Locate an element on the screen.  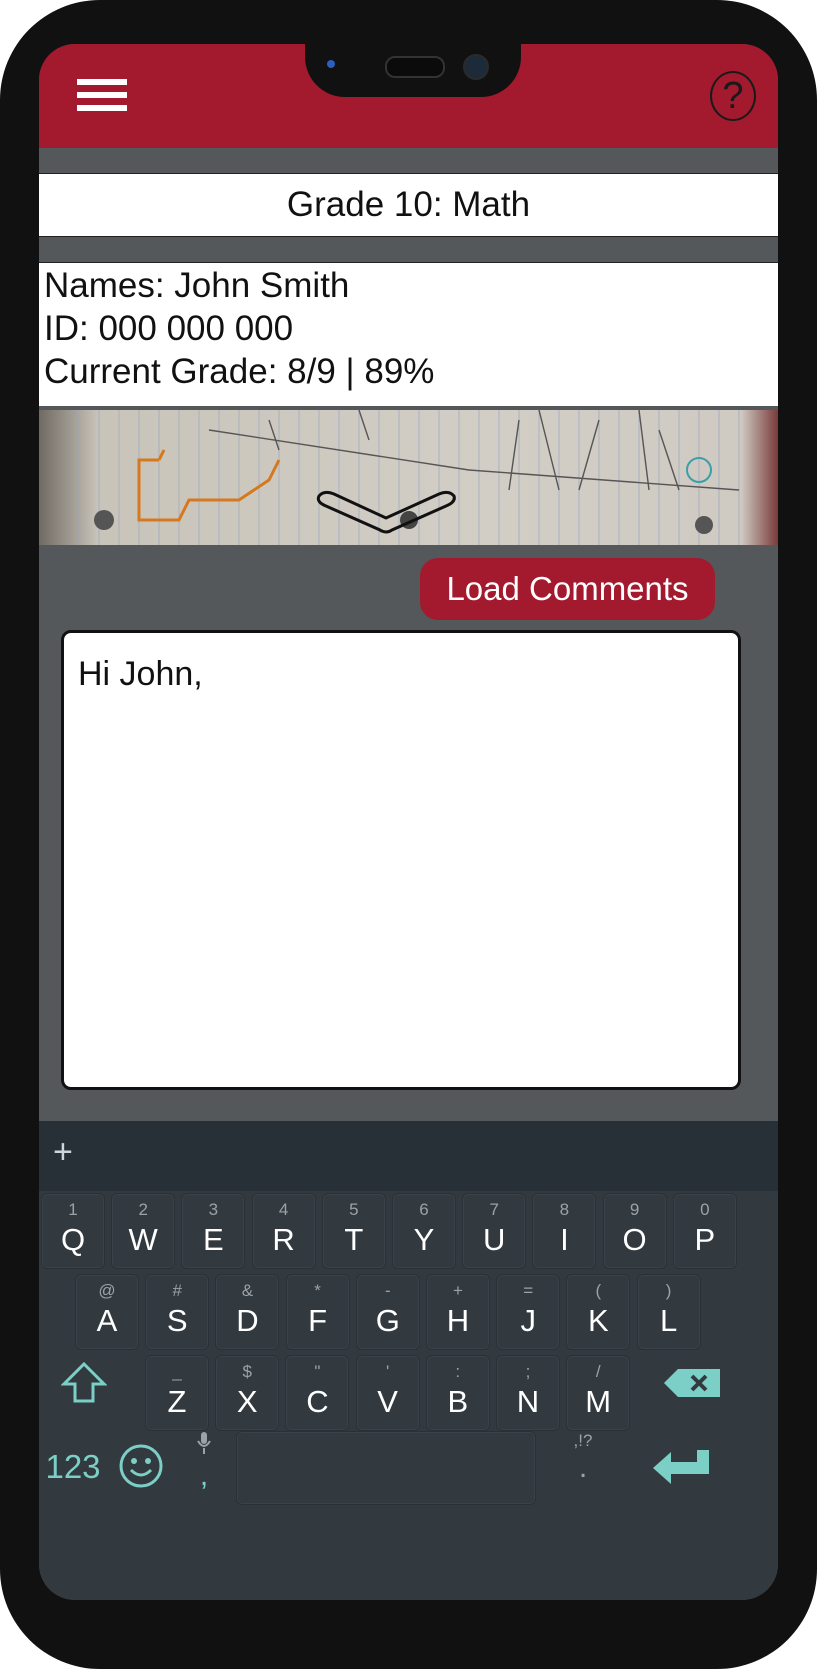
key-label: V is located at coordinates (387, 1401).